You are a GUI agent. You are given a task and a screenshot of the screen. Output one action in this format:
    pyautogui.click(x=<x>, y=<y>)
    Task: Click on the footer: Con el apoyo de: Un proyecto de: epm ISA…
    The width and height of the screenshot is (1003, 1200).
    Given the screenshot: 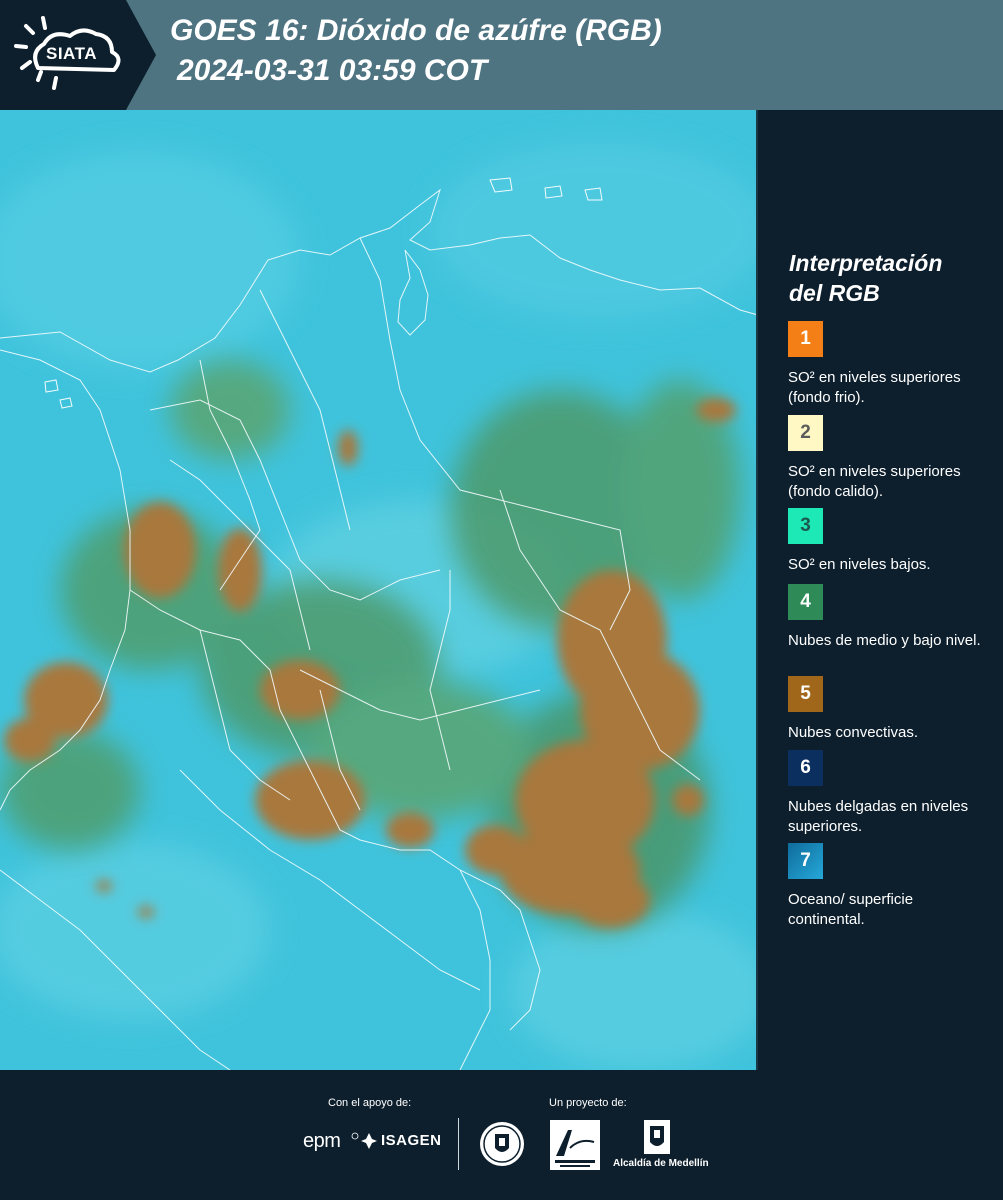 What is the action you would take?
    pyautogui.click(x=501, y=1135)
    